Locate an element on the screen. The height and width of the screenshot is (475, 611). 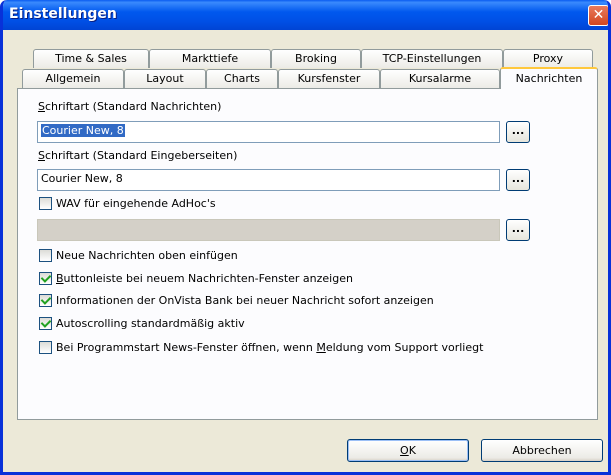
tab-label: Nachrichten is located at coordinates (549, 78).